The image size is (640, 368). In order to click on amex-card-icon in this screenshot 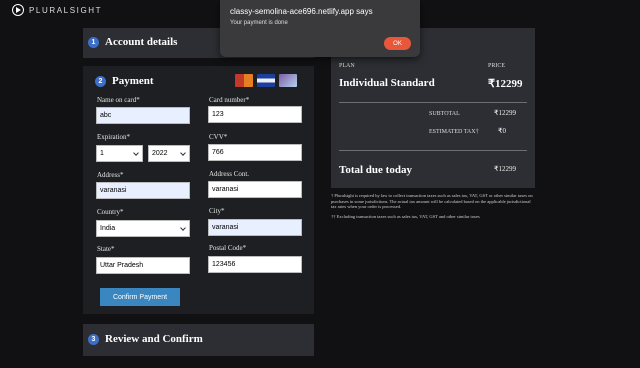, I will do `click(288, 80)`.